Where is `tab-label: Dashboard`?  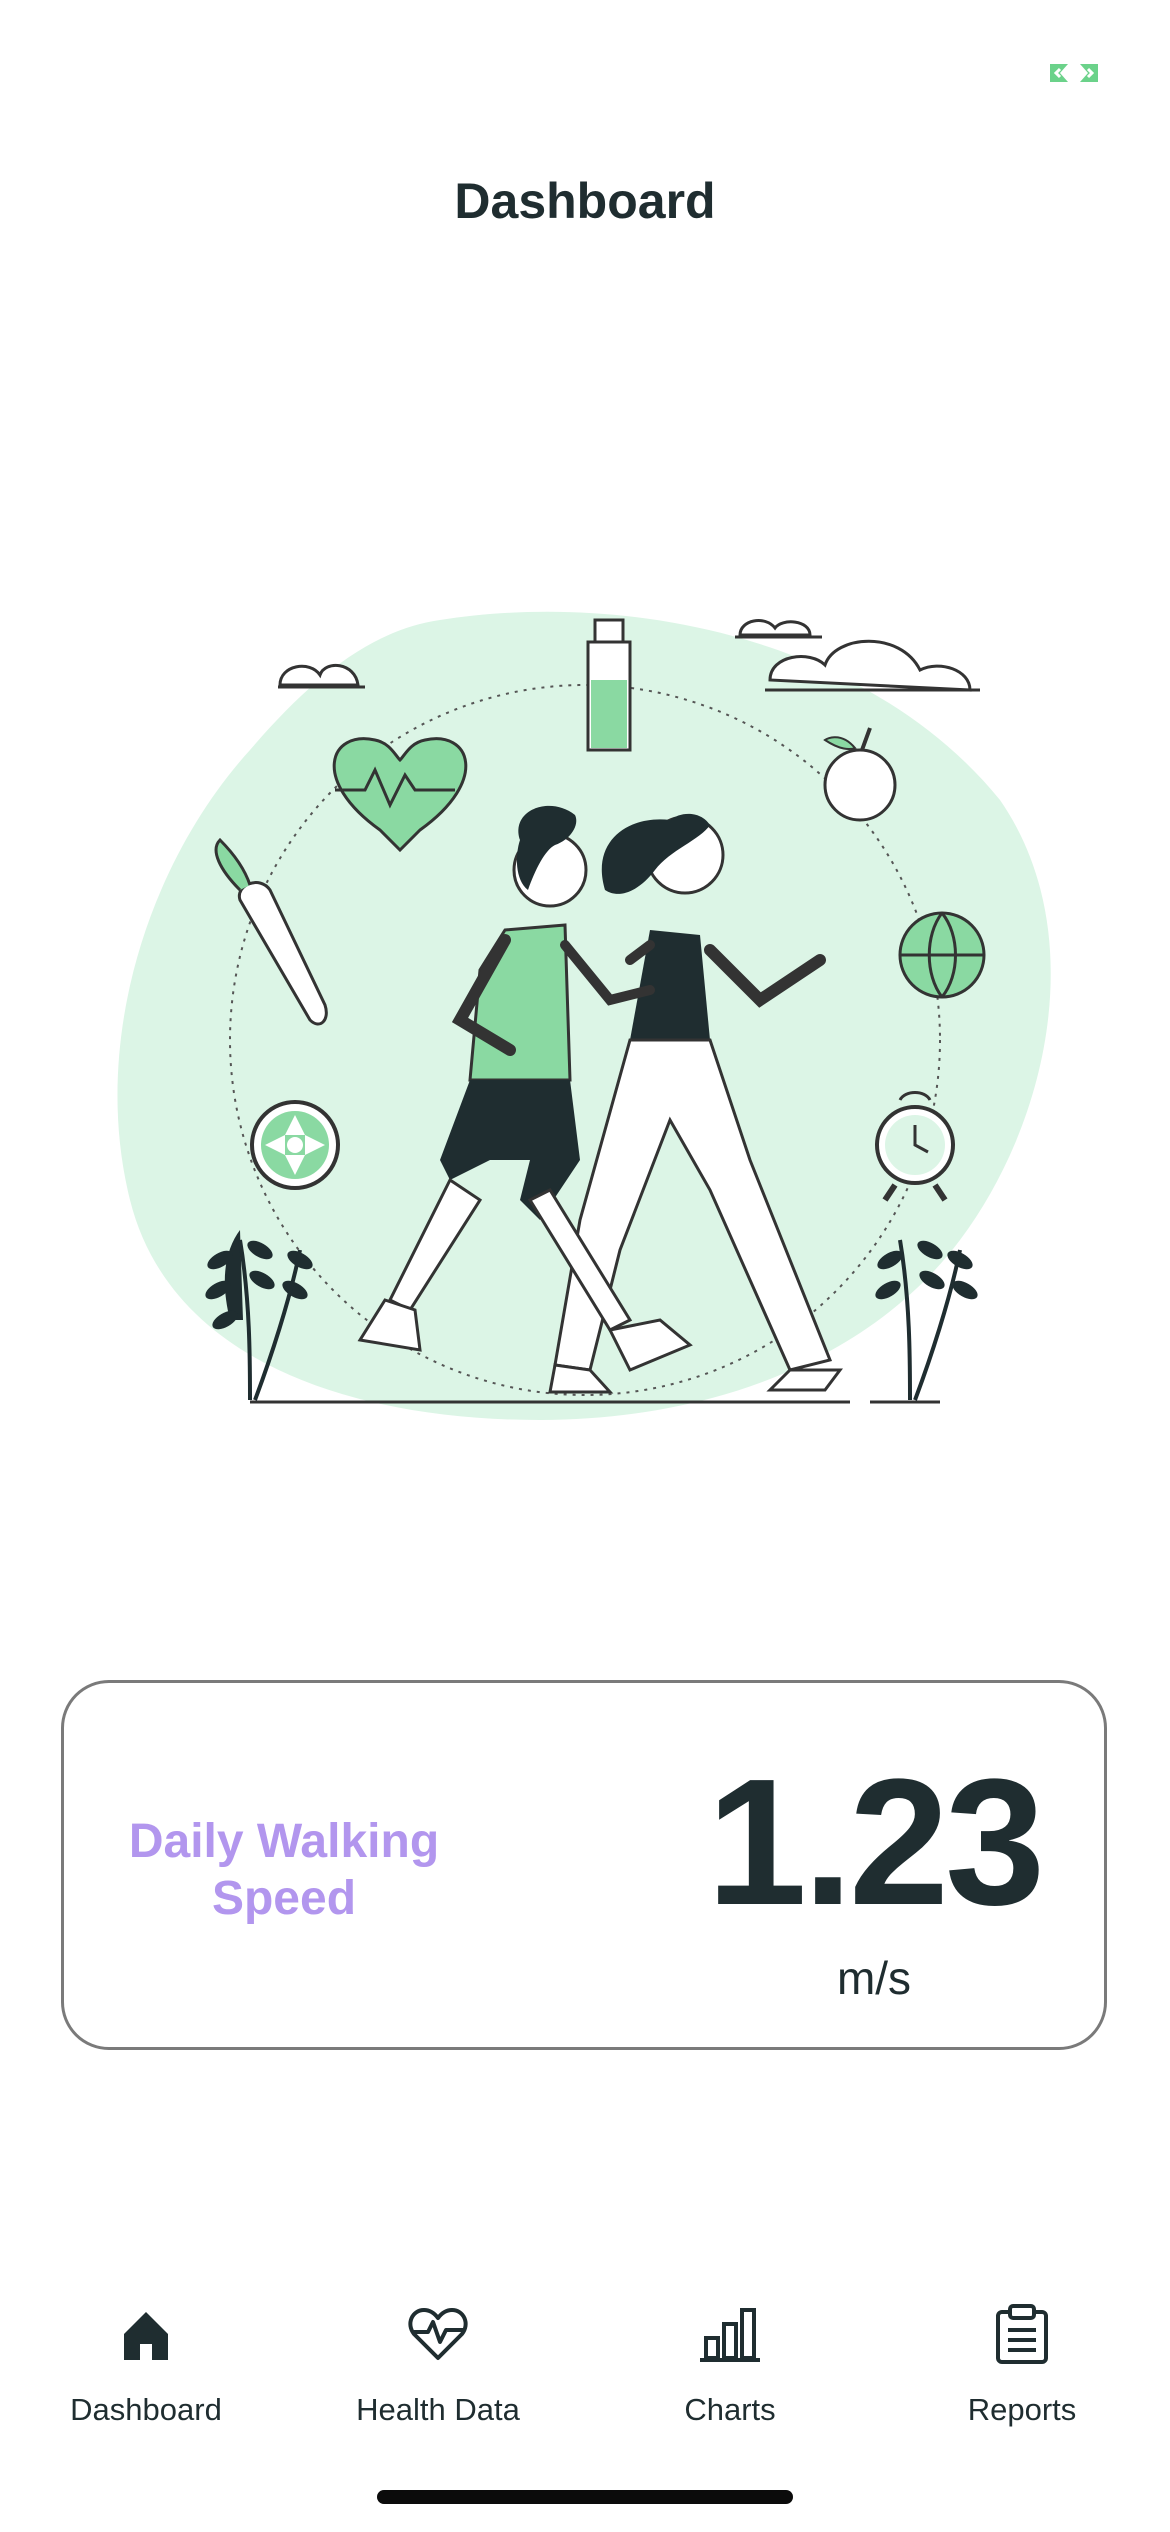
tab-label: Dashboard is located at coordinates (146, 2409).